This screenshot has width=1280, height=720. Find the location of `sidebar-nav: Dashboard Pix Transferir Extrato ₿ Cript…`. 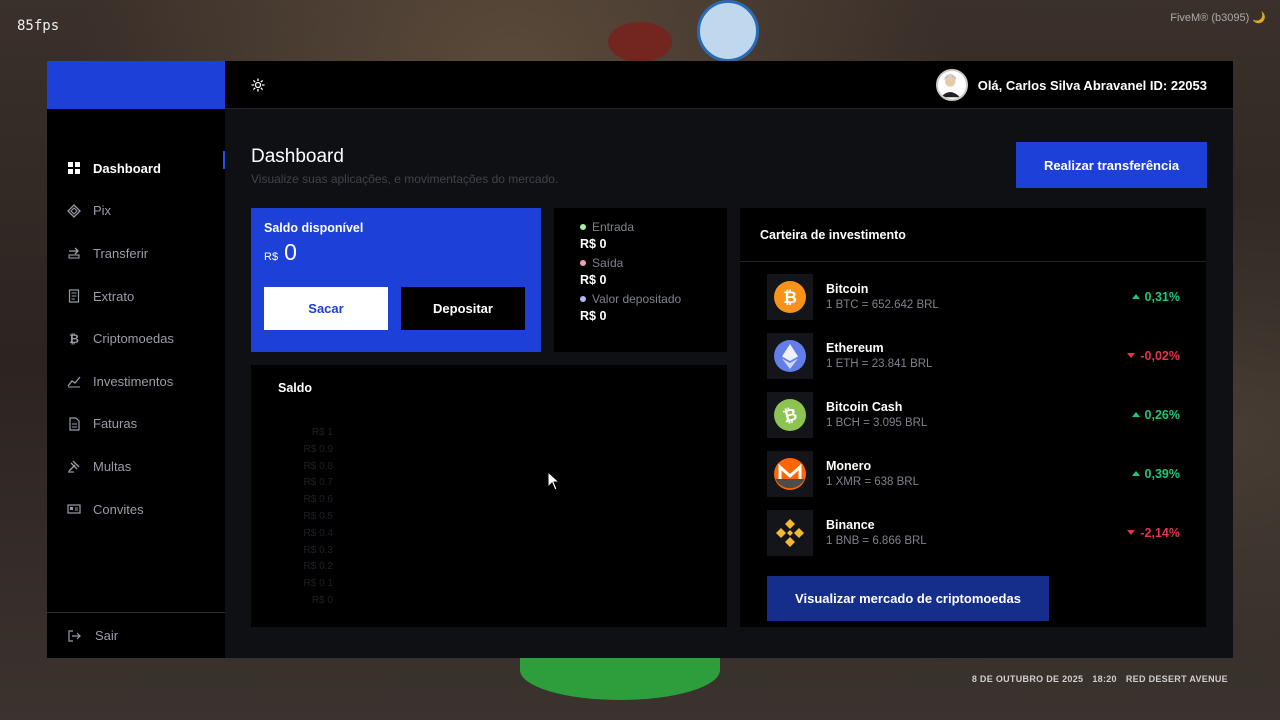

sidebar-nav: Dashboard Pix Transferir Extrato ₿ Cript… is located at coordinates (136, 338).